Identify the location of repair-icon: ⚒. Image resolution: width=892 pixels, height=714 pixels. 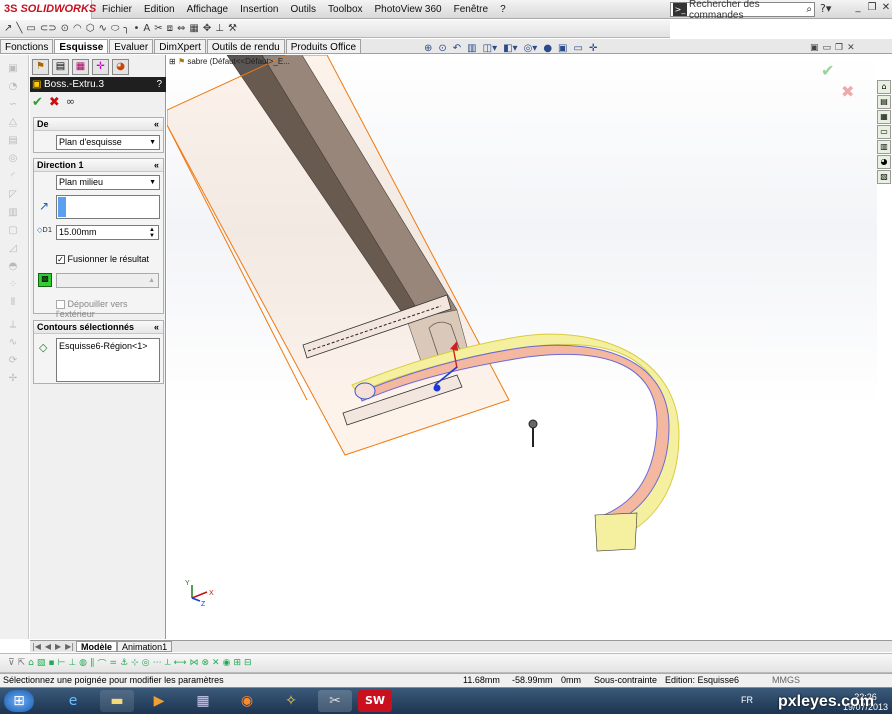
(232, 28).